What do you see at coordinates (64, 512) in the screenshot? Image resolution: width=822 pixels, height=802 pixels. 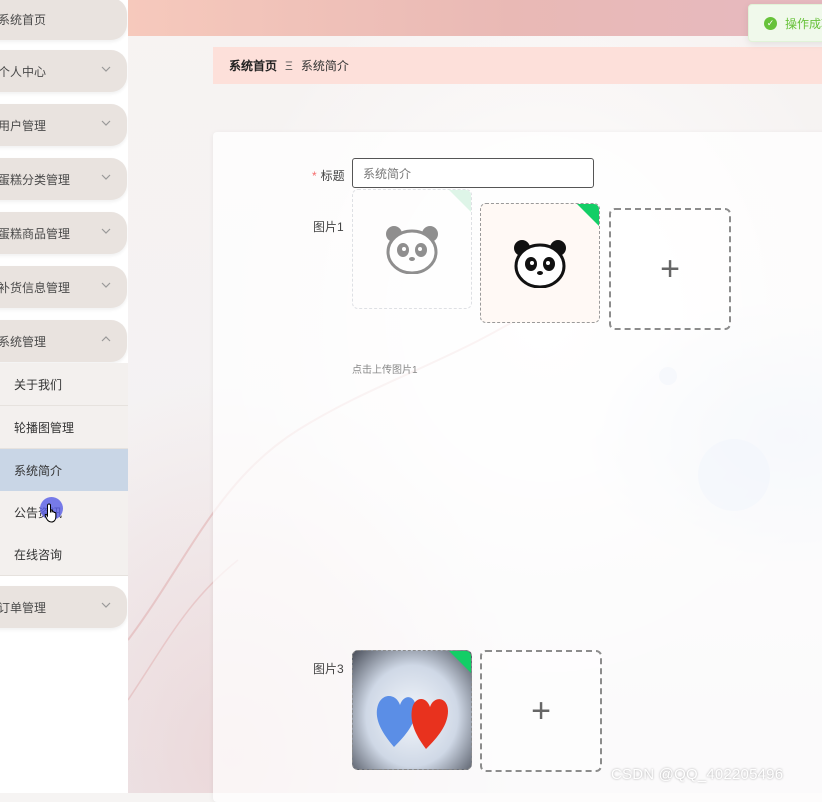 I see `sidebar-subitem-announcements: 公告资讯` at bounding box center [64, 512].